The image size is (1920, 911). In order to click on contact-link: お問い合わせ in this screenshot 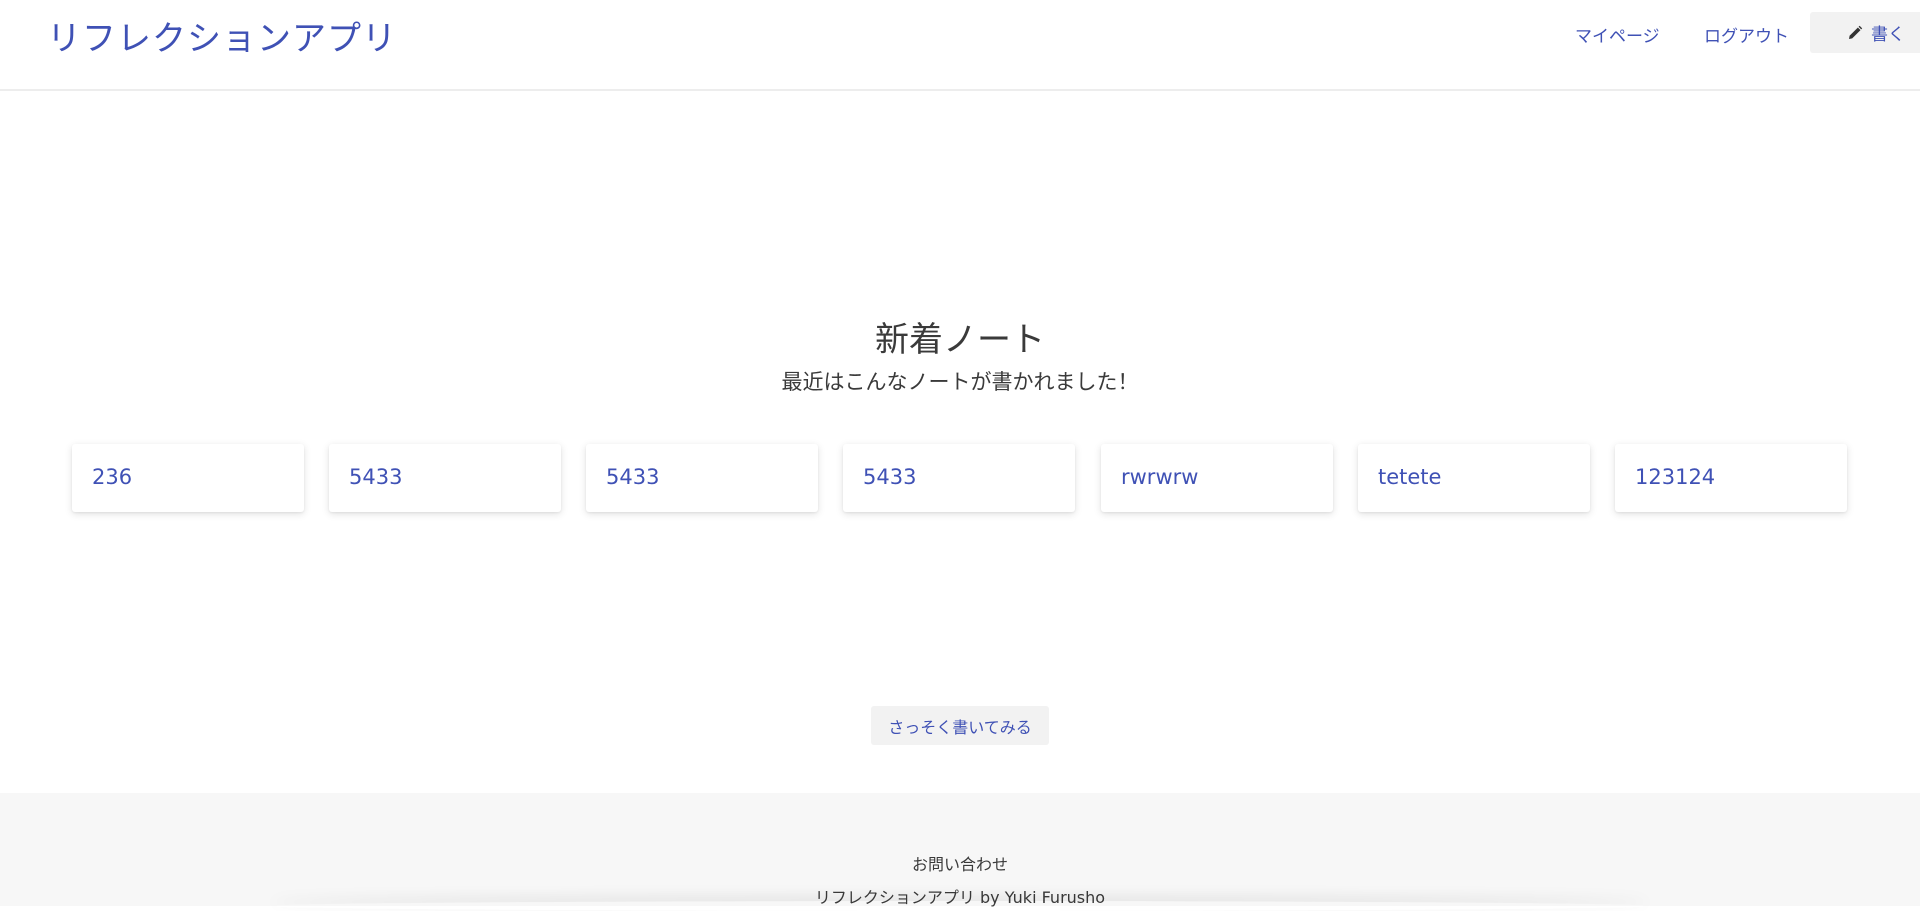, I will do `click(960, 863)`.